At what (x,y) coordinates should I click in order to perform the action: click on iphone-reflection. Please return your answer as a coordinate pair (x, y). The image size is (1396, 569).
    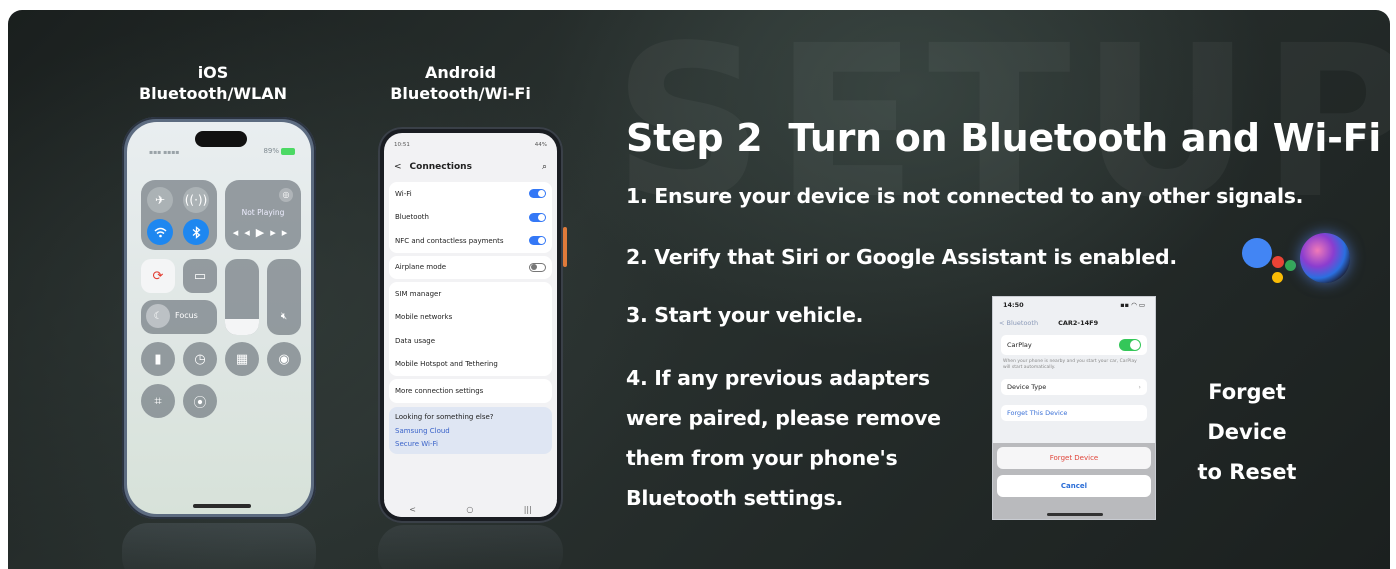
    Looking at the image, I should click on (219, 546).